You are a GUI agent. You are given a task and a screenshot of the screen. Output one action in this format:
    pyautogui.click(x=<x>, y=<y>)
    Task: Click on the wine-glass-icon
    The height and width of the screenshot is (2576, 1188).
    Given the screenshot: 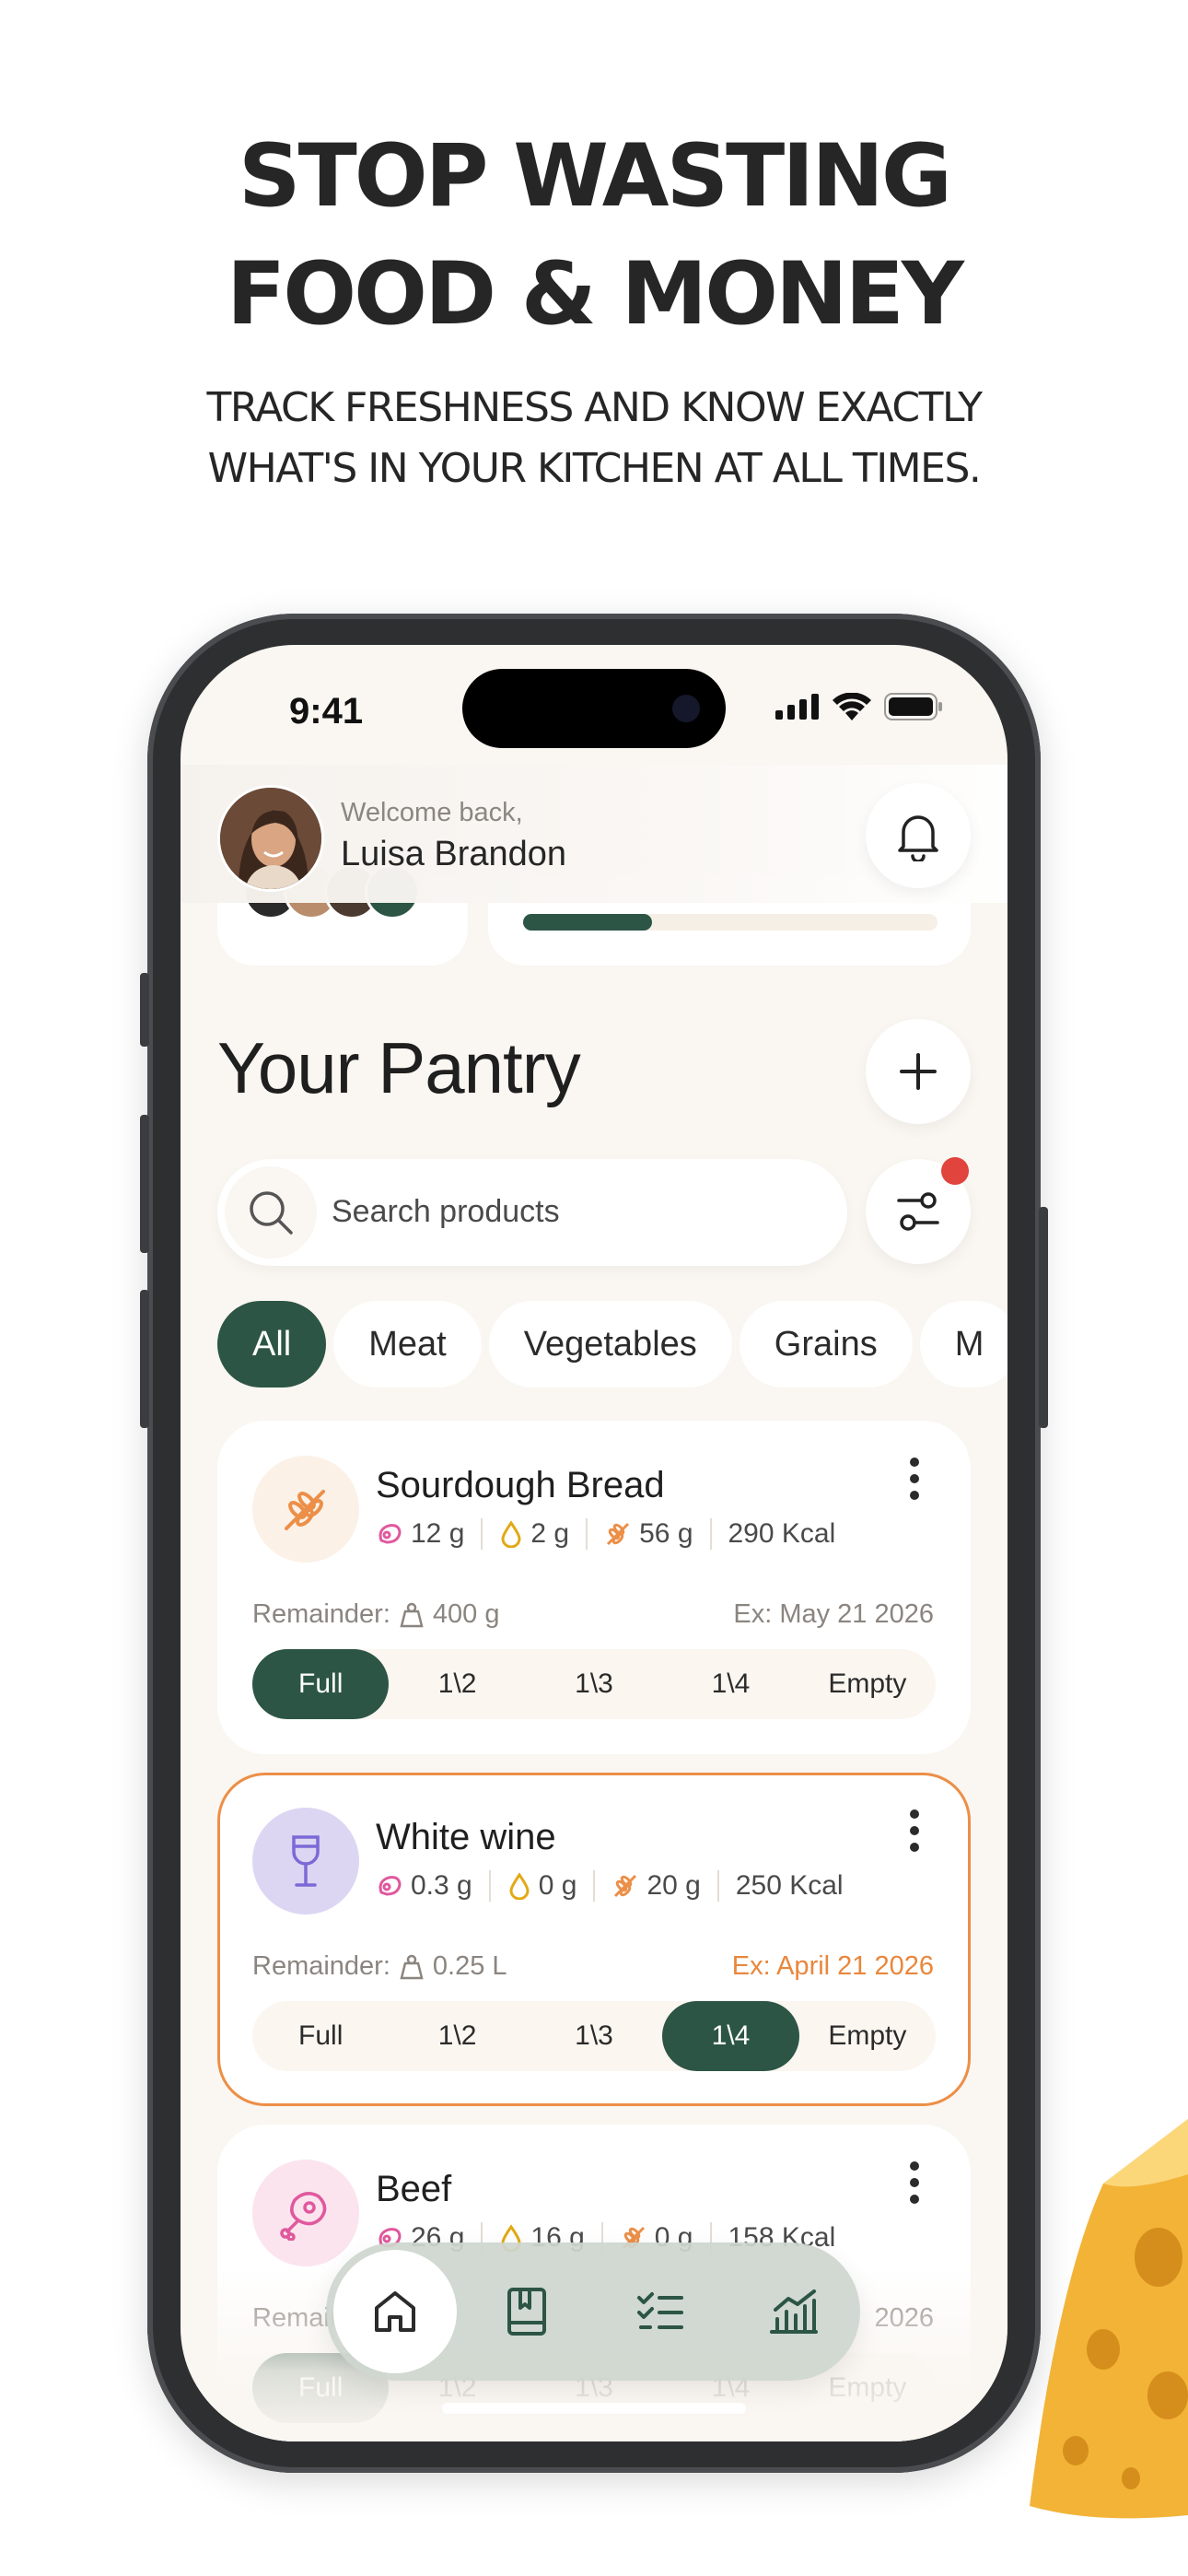 What is the action you would take?
    pyautogui.click(x=306, y=1861)
    